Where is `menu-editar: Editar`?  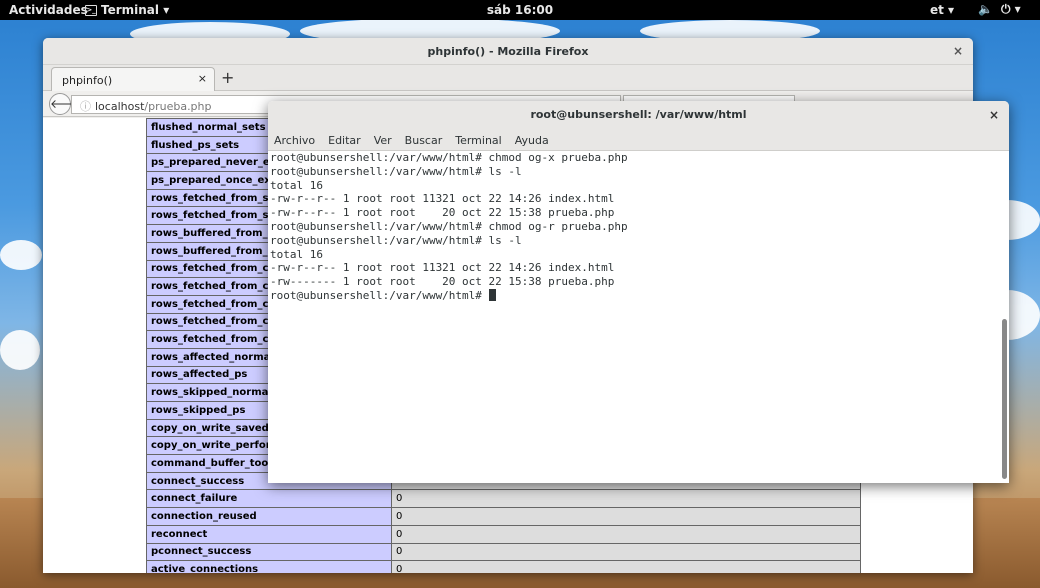
menu-editar: Editar is located at coordinates (344, 142).